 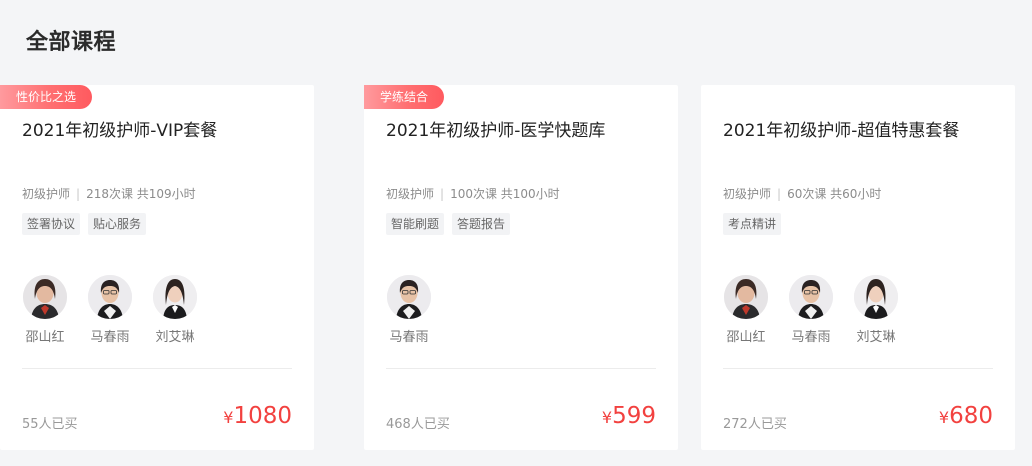 What do you see at coordinates (415, 224) in the screenshot?
I see `course-tag: 智能刷题` at bounding box center [415, 224].